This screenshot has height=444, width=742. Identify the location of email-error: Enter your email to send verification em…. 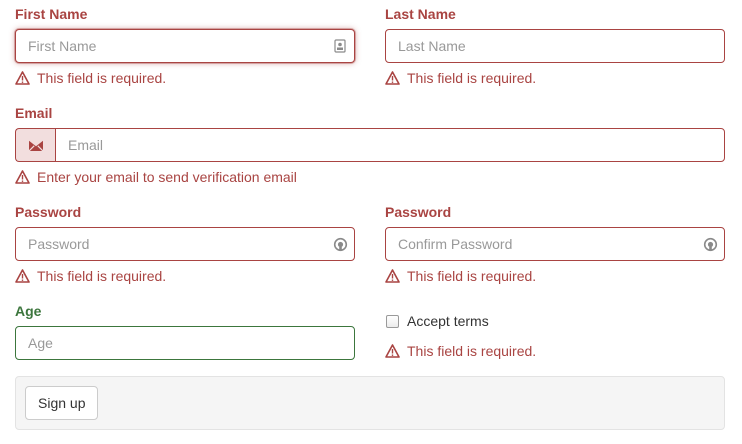
(156, 177).